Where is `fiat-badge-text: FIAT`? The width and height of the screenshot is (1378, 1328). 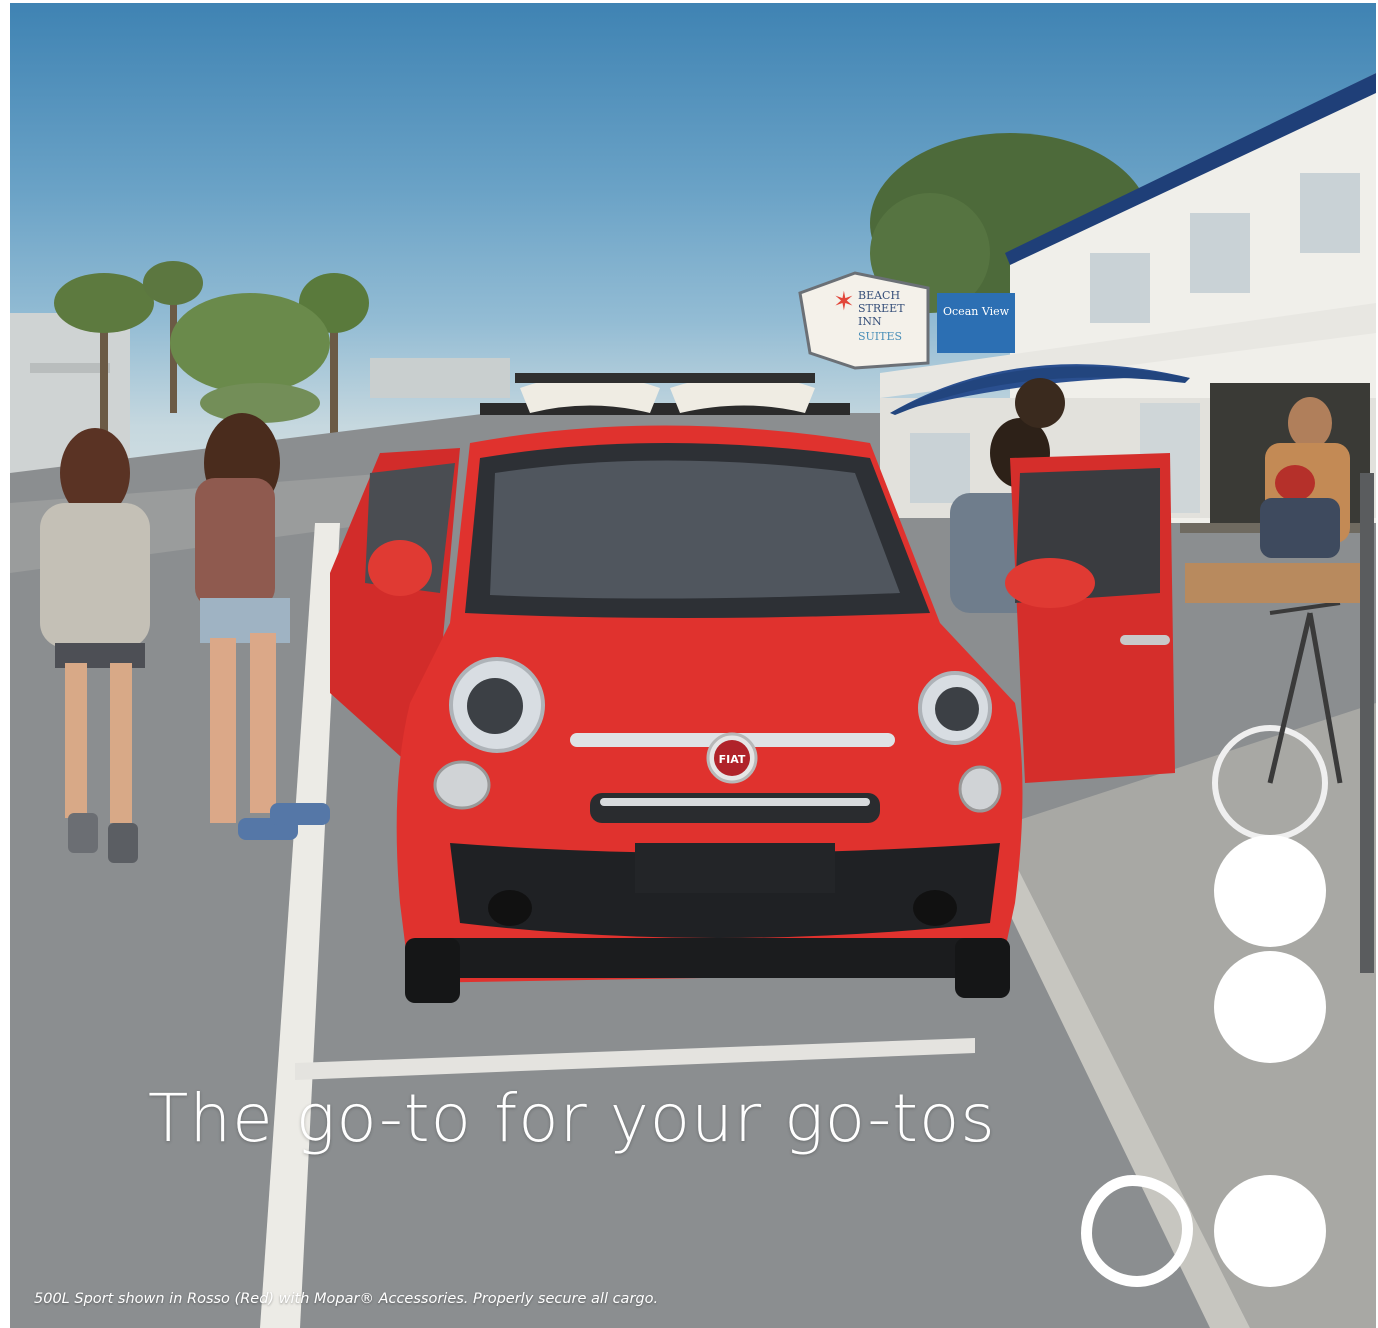
fiat-badge-text: FIAT is located at coordinates (732, 759).